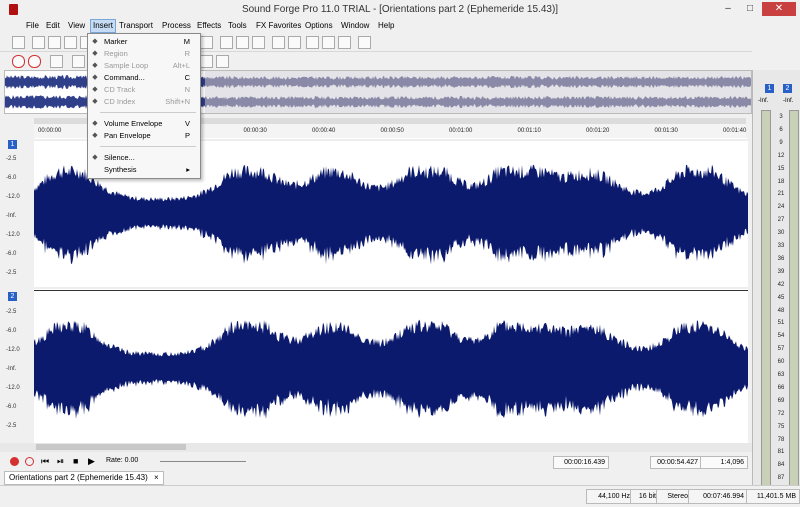 The image size is (800, 507). Describe the element at coordinates (278, 26) in the screenshot. I see `menu-fx-favorites: FX Favorites` at that location.